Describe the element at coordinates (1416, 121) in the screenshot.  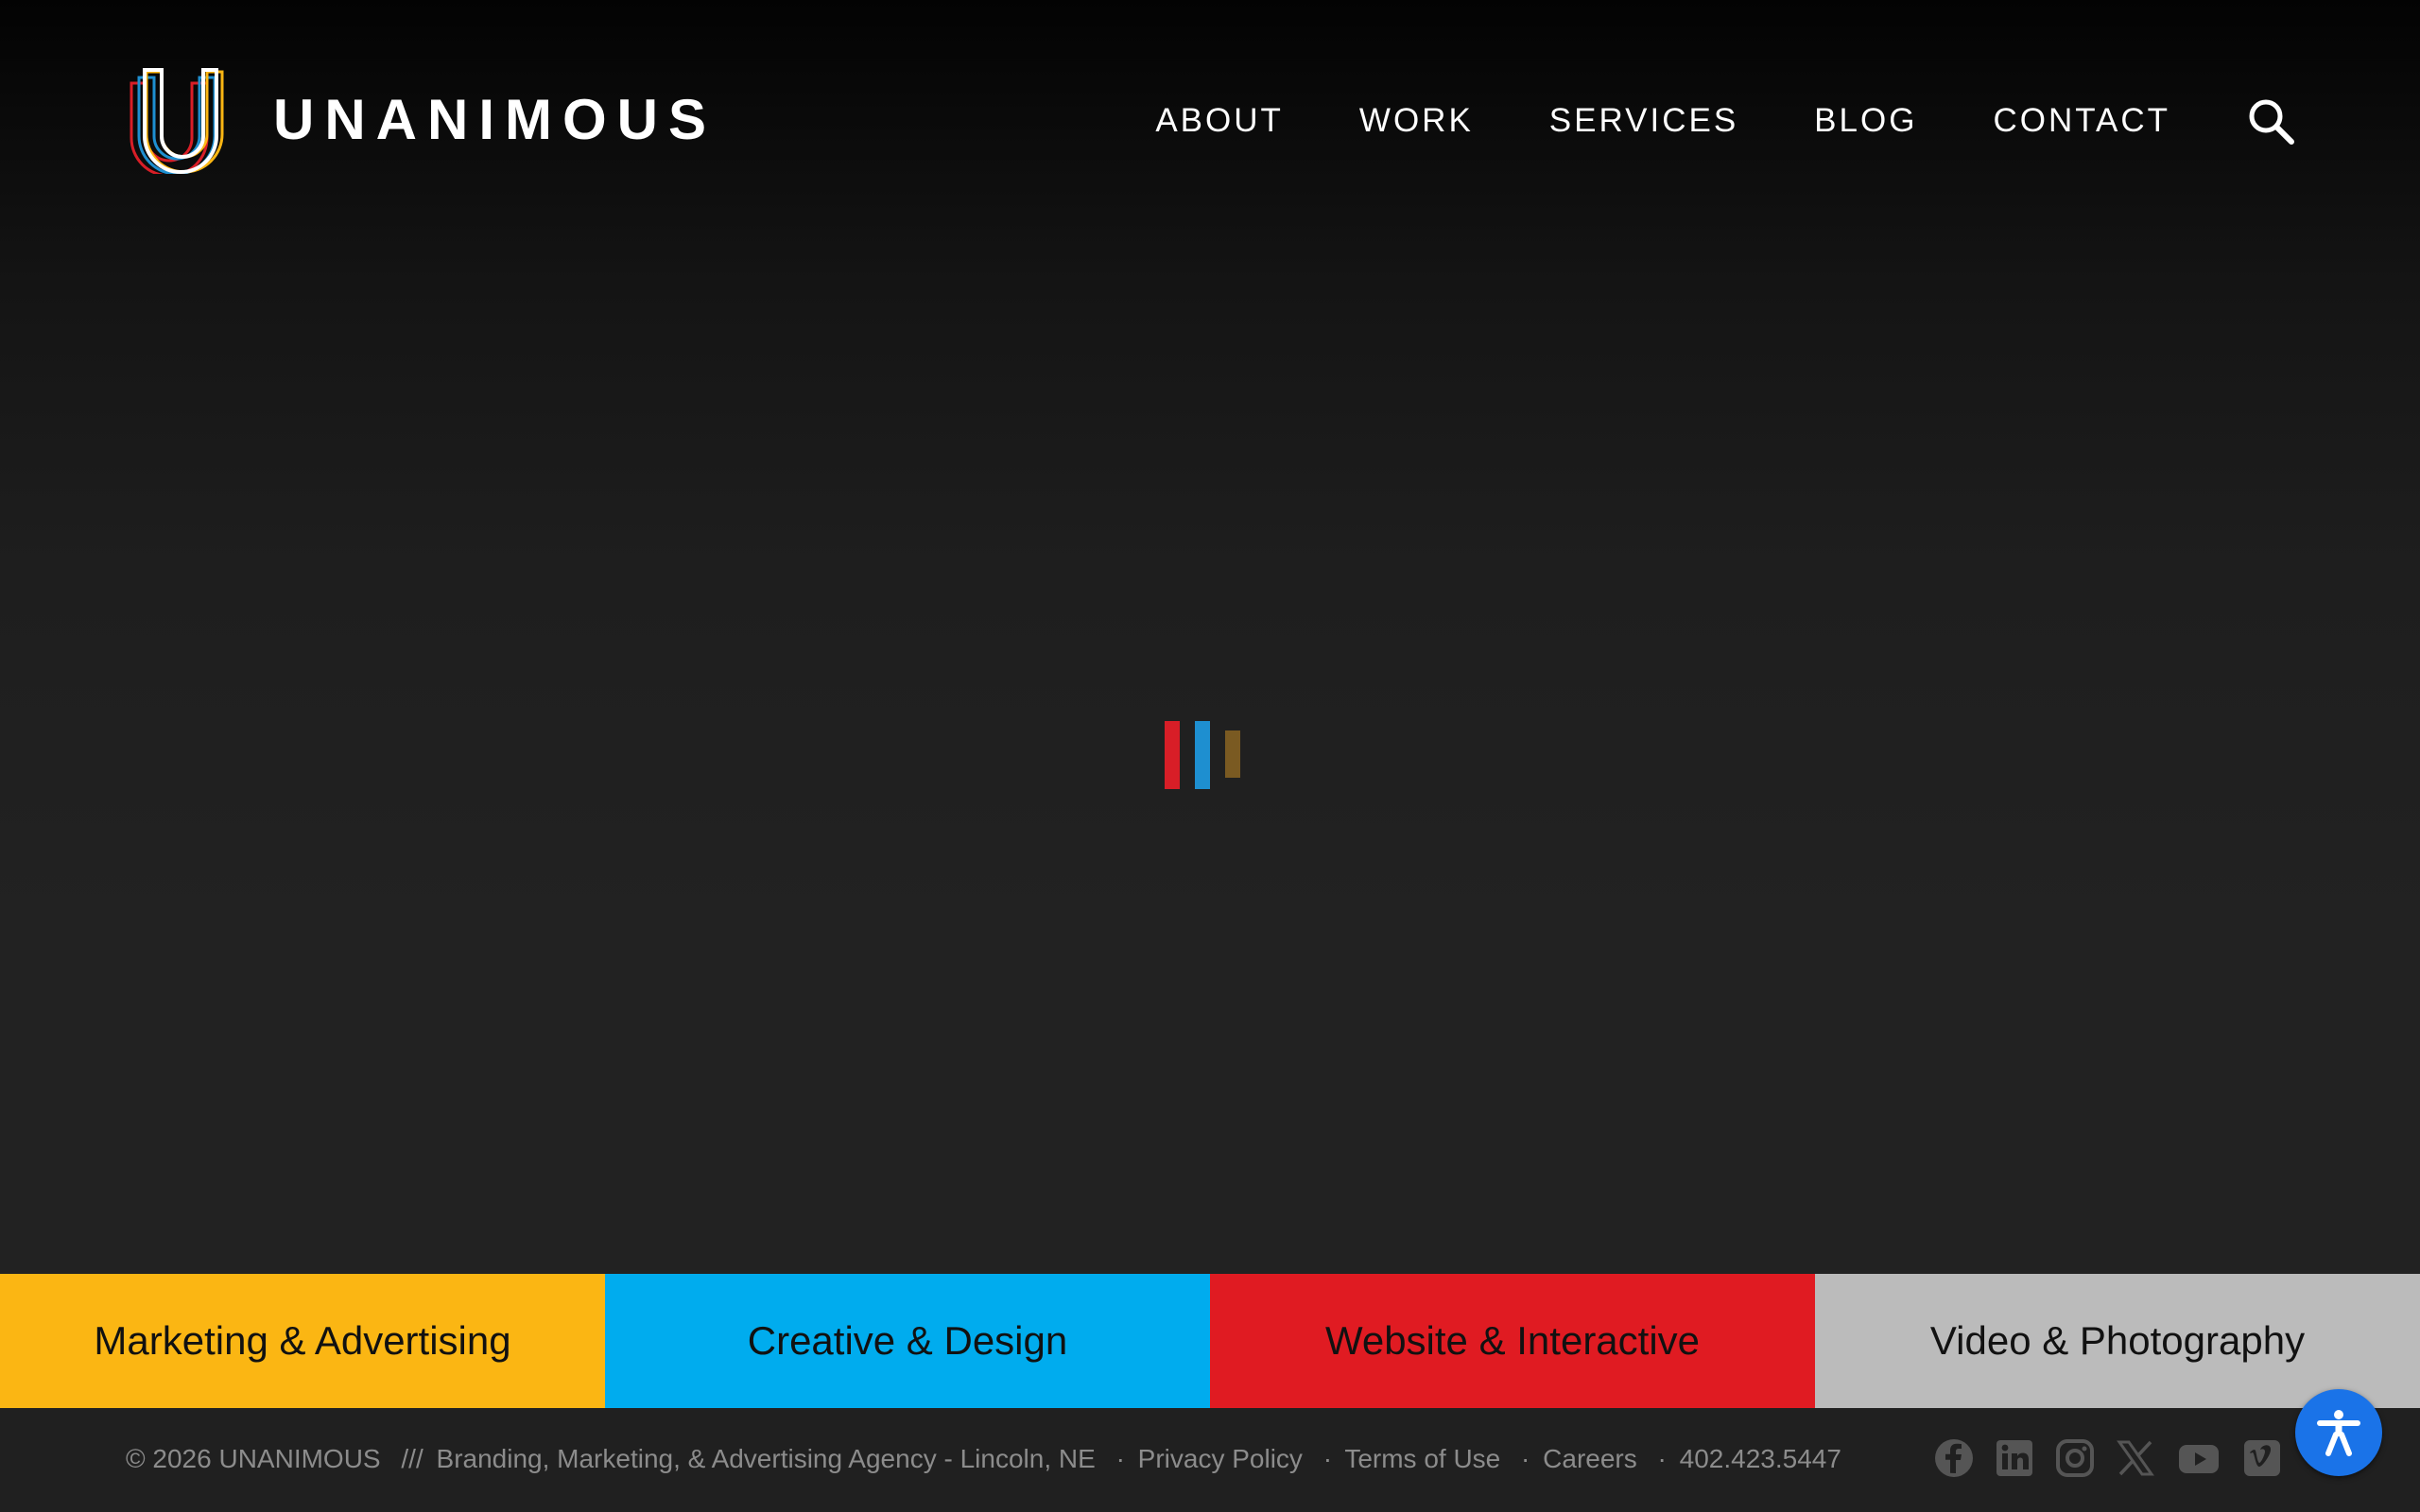
I see `nav-work: WORK` at that location.